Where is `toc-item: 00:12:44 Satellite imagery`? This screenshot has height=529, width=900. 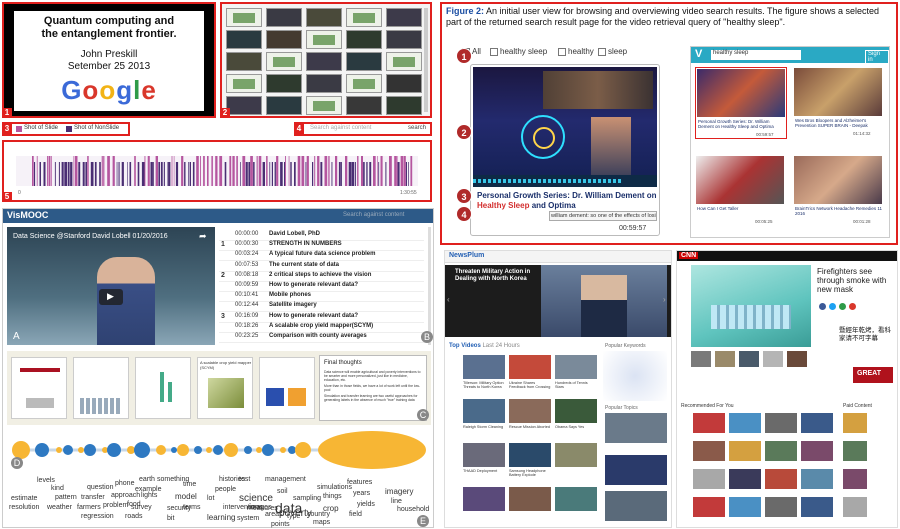
toc-item: 00:12:44 Satellite imagery is located at coordinates (321, 307).